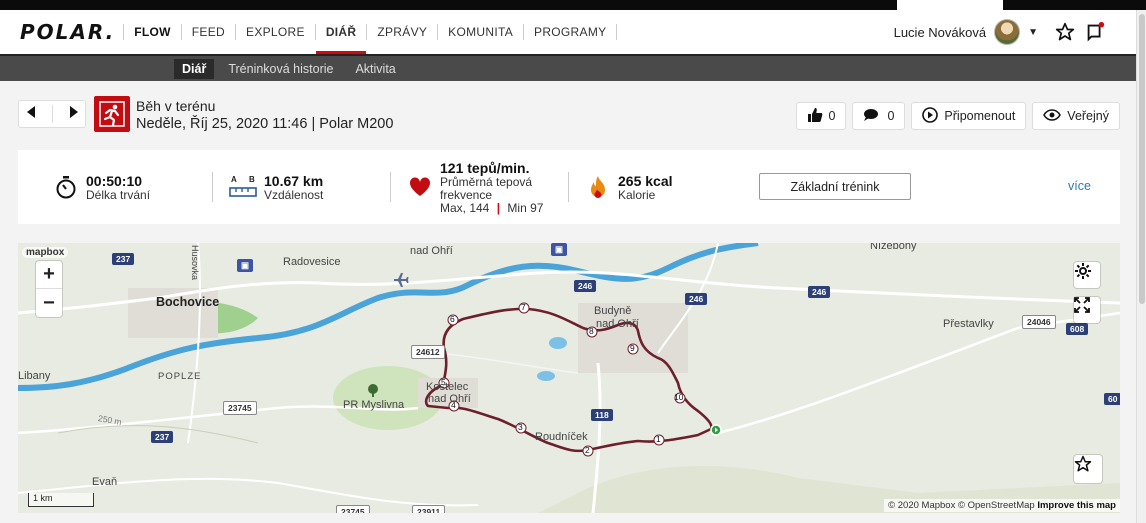 This screenshot has width=1146, height=523. I want to click on duration-value: 00:50:10, so click(114, 180).